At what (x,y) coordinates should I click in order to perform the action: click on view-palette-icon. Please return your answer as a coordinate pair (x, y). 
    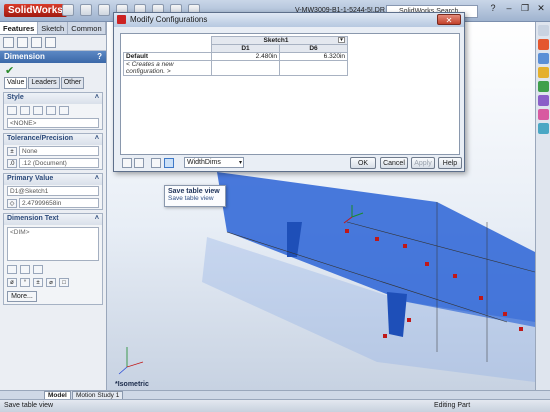
    Looking at the image, I should click on (543, 100).